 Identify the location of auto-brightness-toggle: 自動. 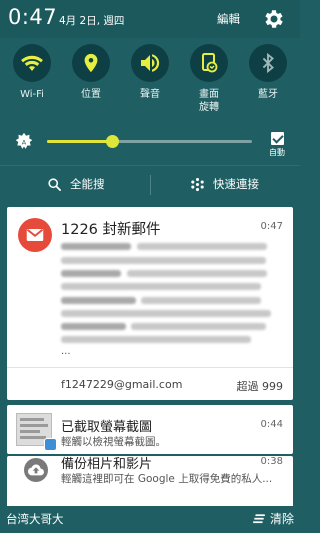
(277, 145).